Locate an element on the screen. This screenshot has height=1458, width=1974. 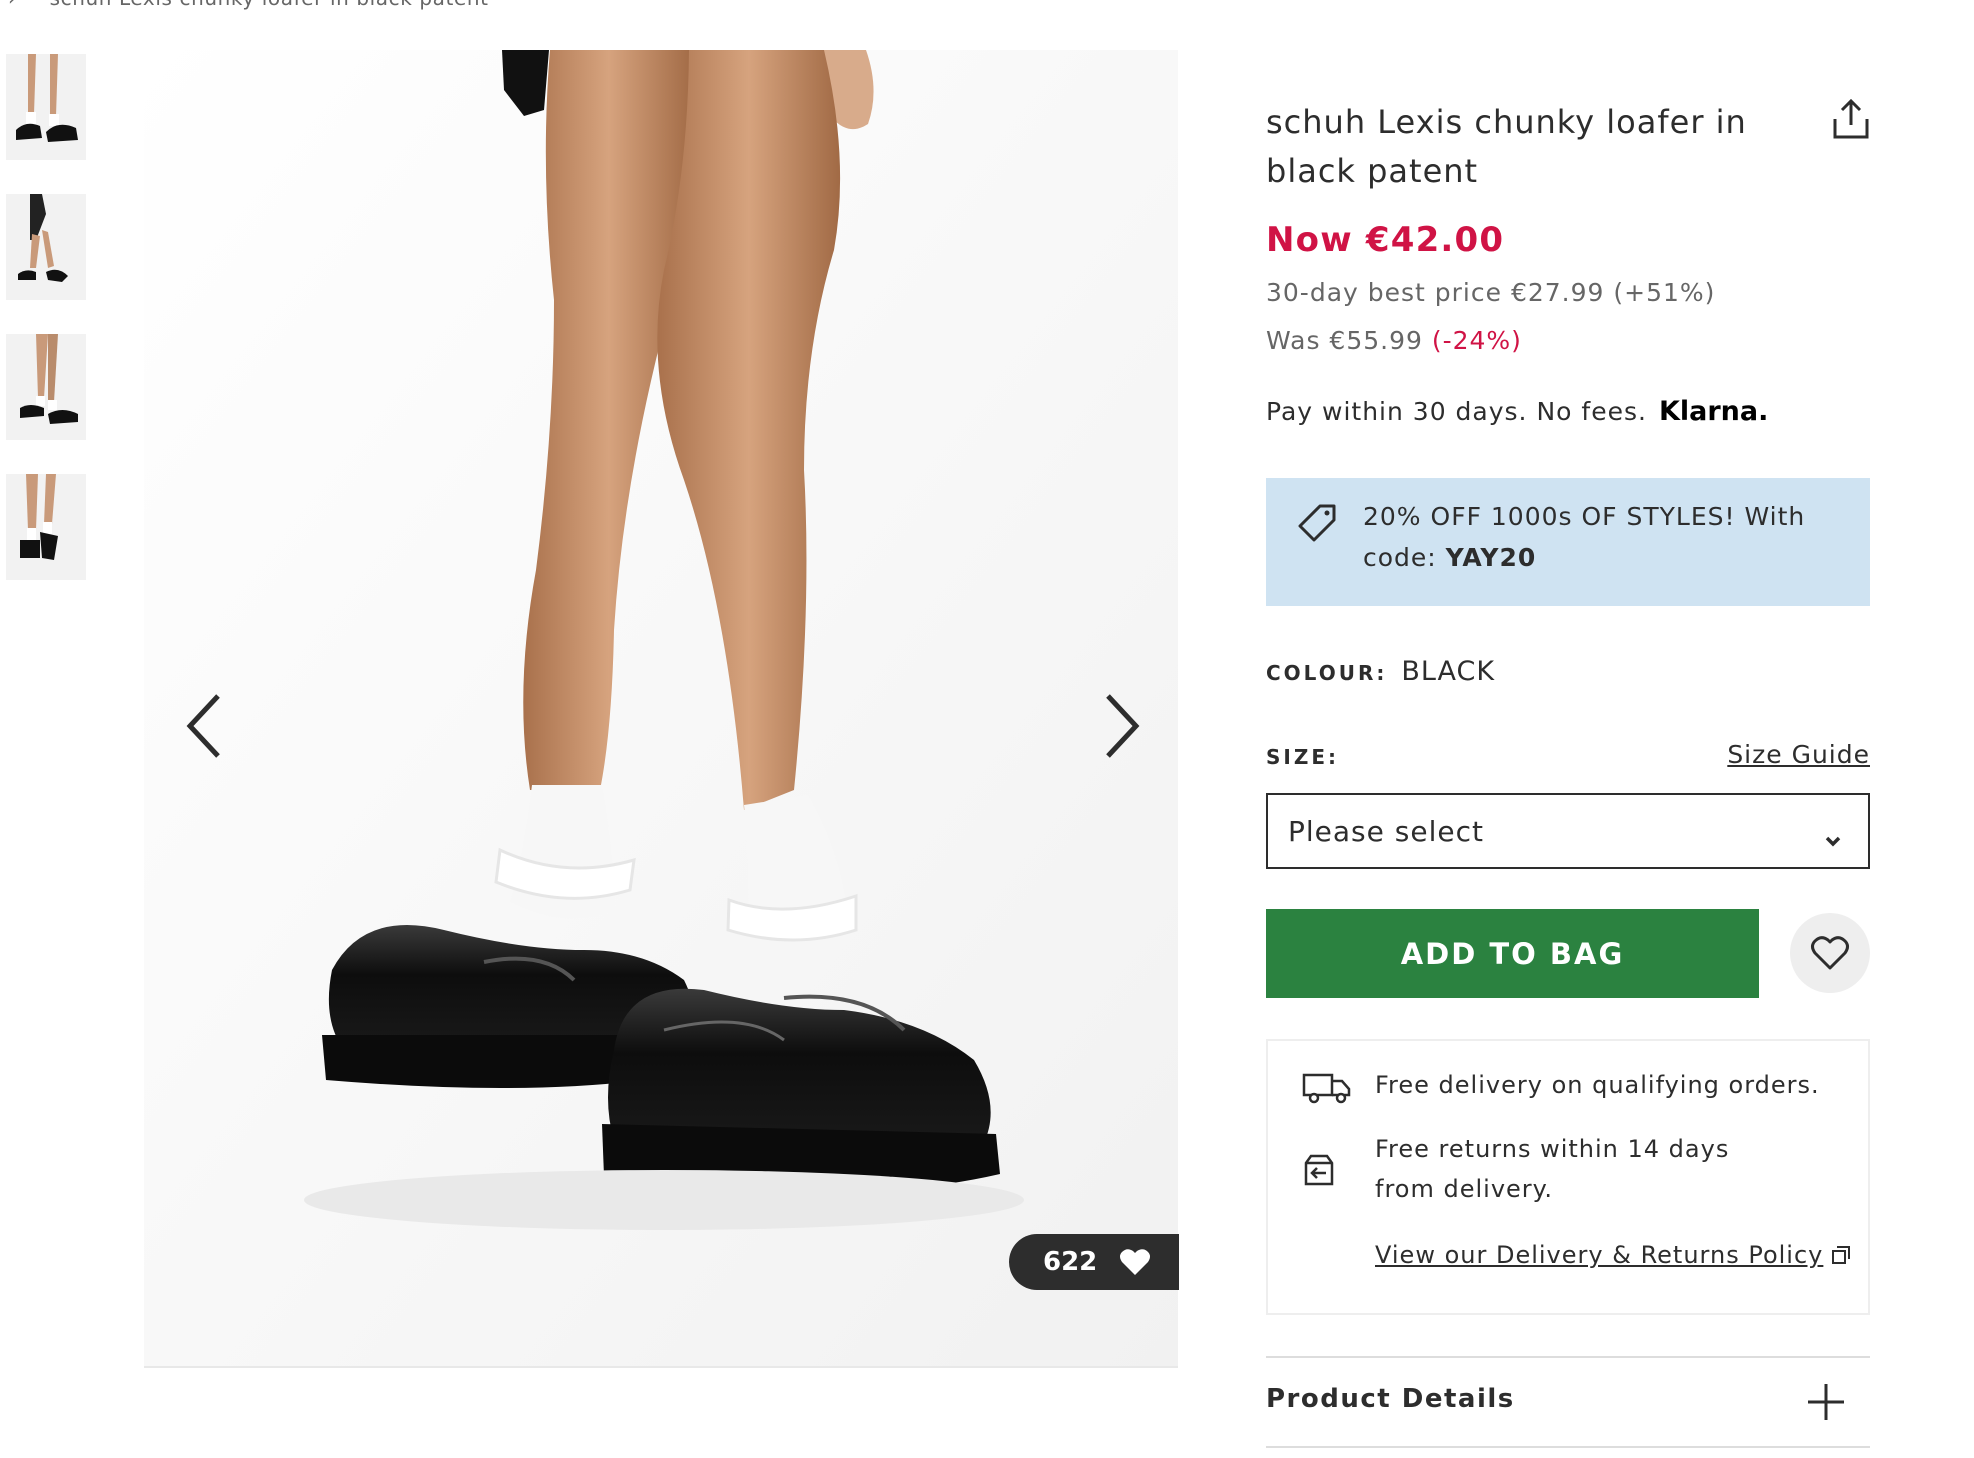
share-icon is located at coordinates (1851, 118).